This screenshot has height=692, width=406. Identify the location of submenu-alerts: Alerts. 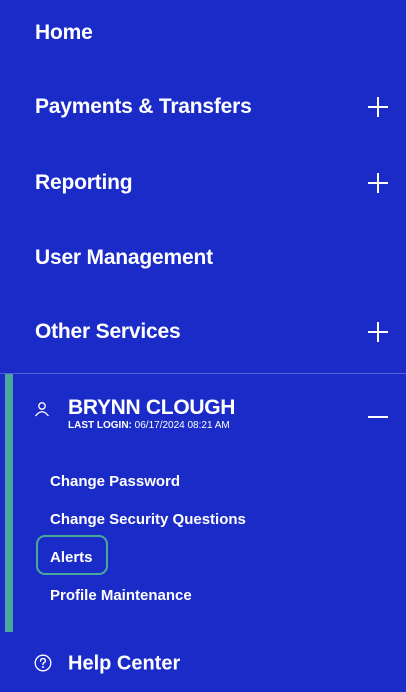
(71, 557).